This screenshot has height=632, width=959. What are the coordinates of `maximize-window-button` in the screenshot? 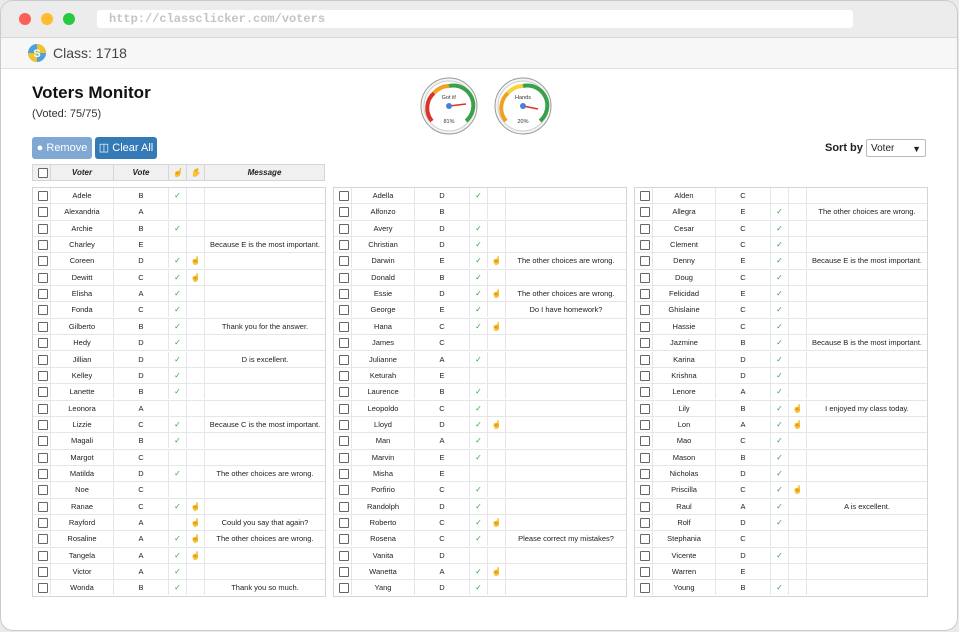 It's located at (69, 19).